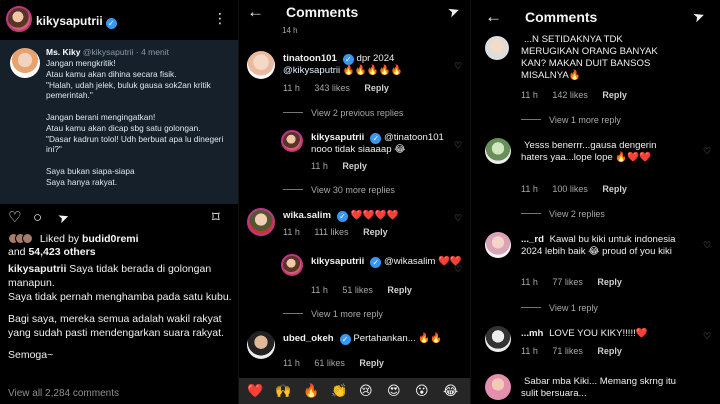 This screenshot has width=720, height=404. I want to click on view-replies-link: View 2 previous replies, so click(343, 113).